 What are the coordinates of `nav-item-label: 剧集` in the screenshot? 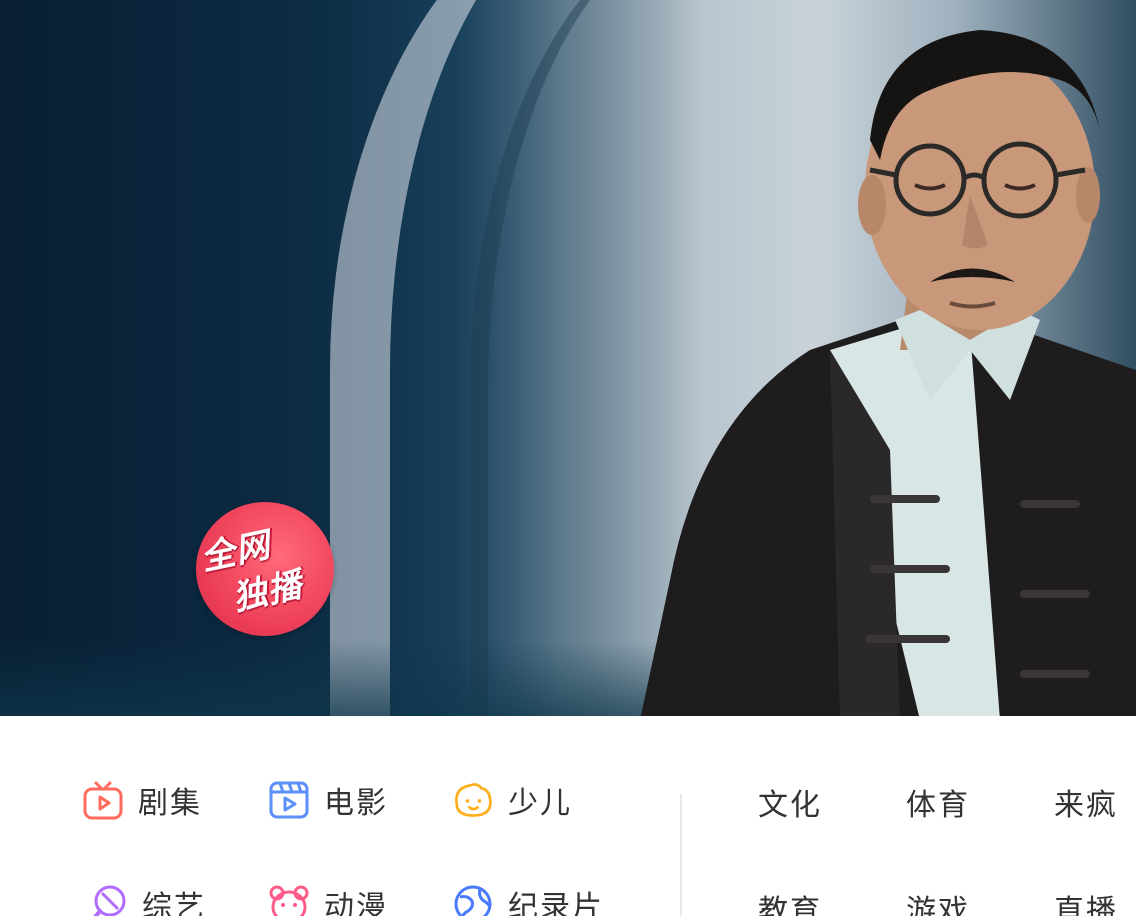 It's located at (170, 803).